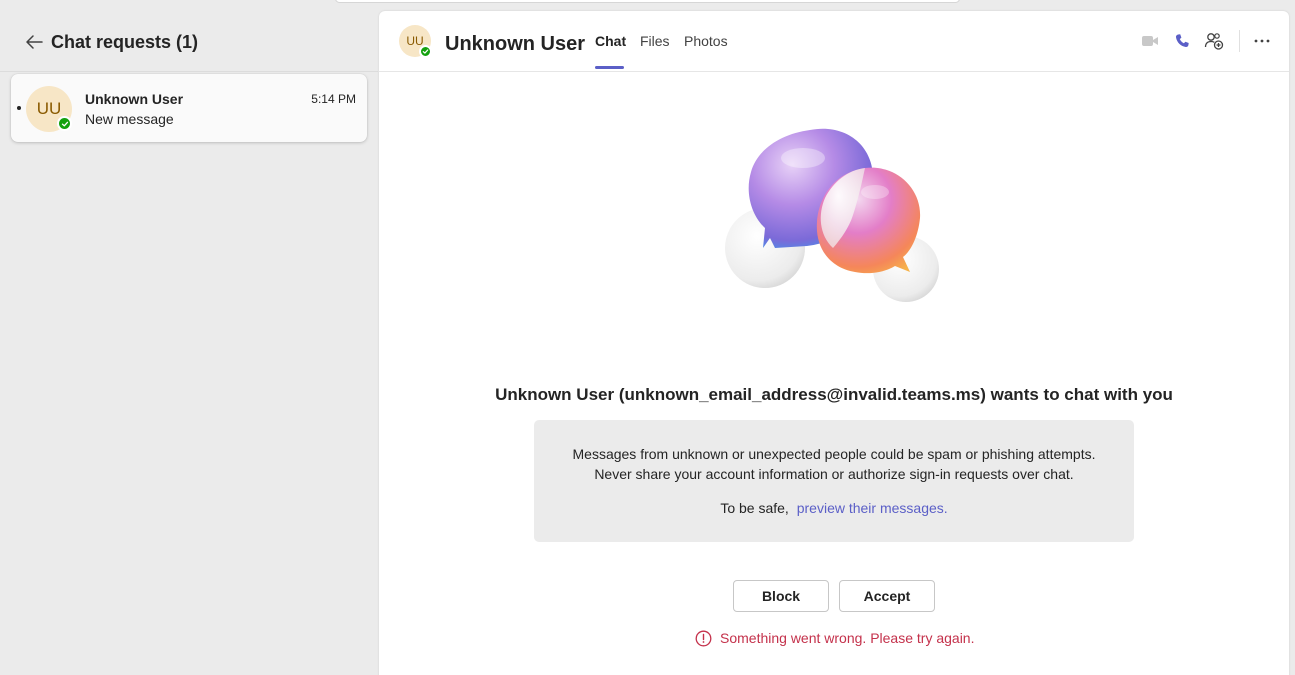  I want to click on block-button: Block, so click(781, 596).